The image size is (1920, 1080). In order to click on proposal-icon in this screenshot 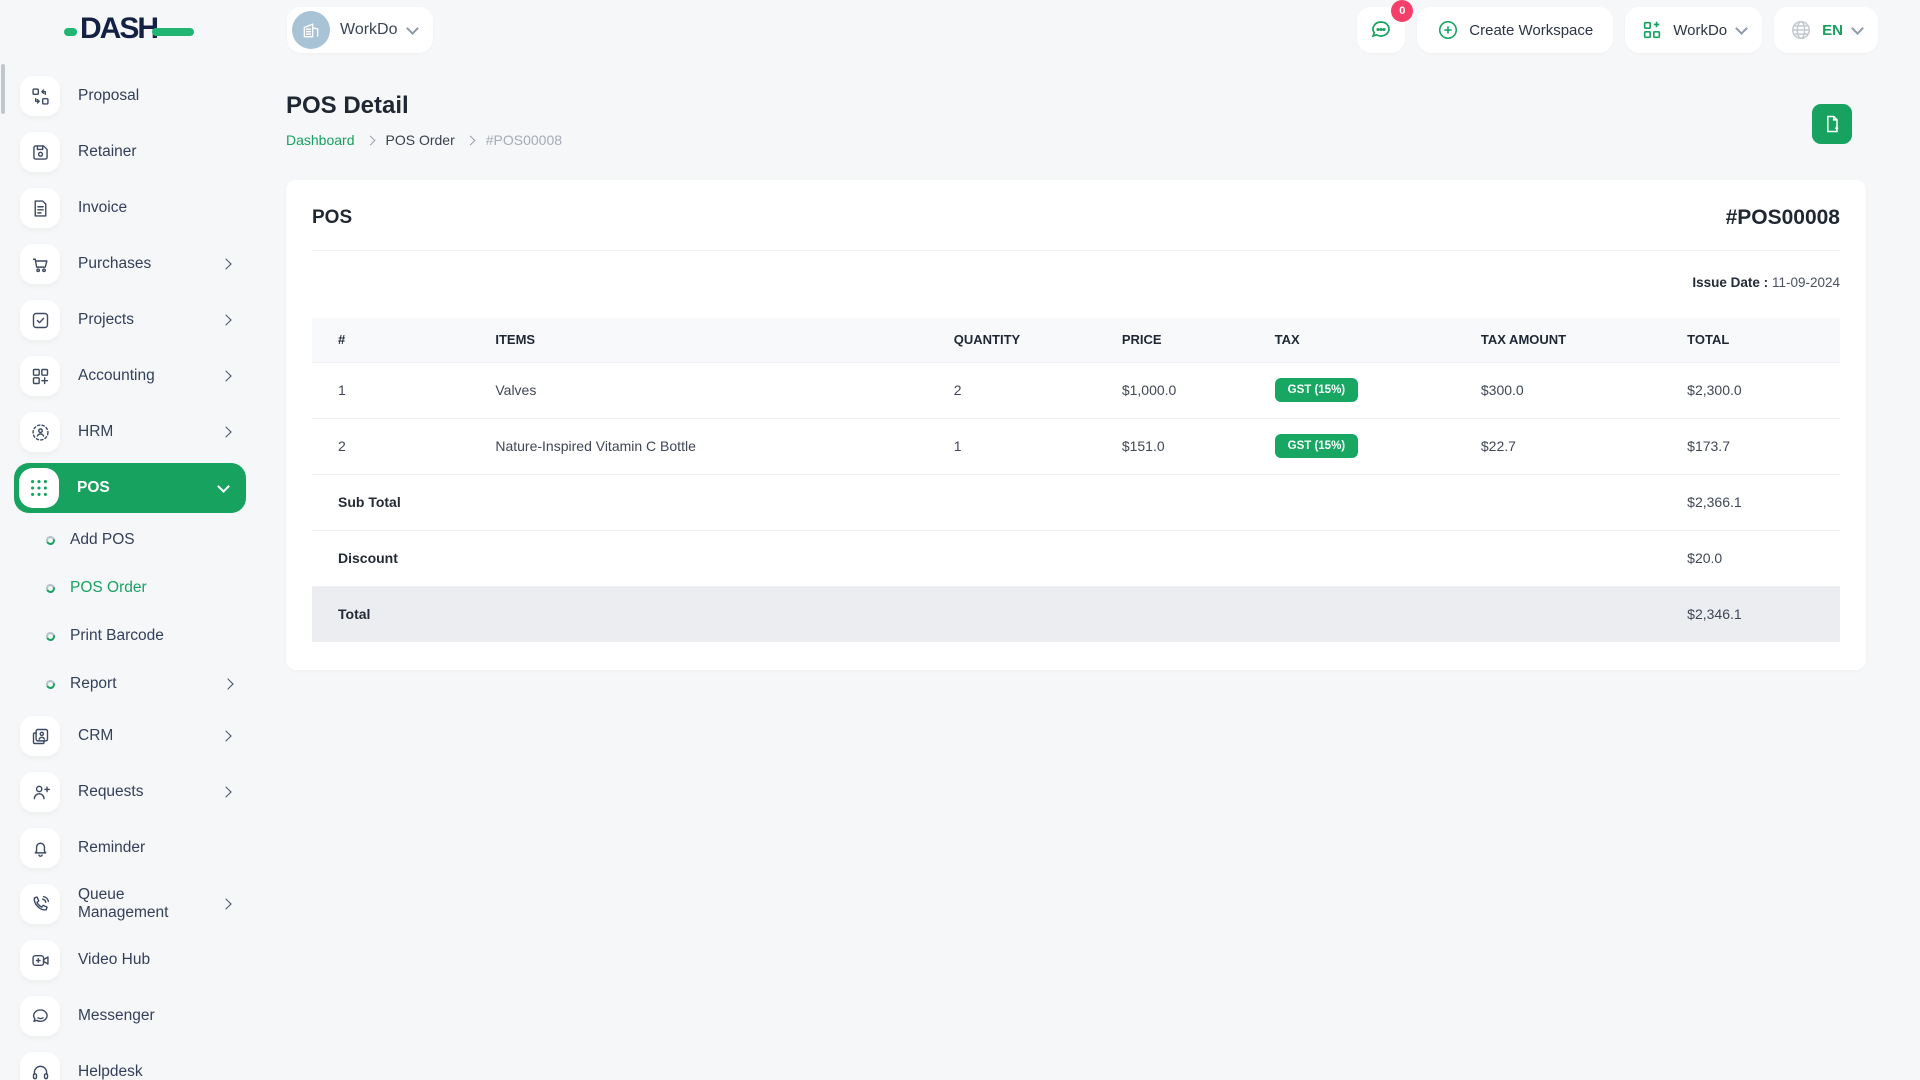, I will do `click(40, 96)`.